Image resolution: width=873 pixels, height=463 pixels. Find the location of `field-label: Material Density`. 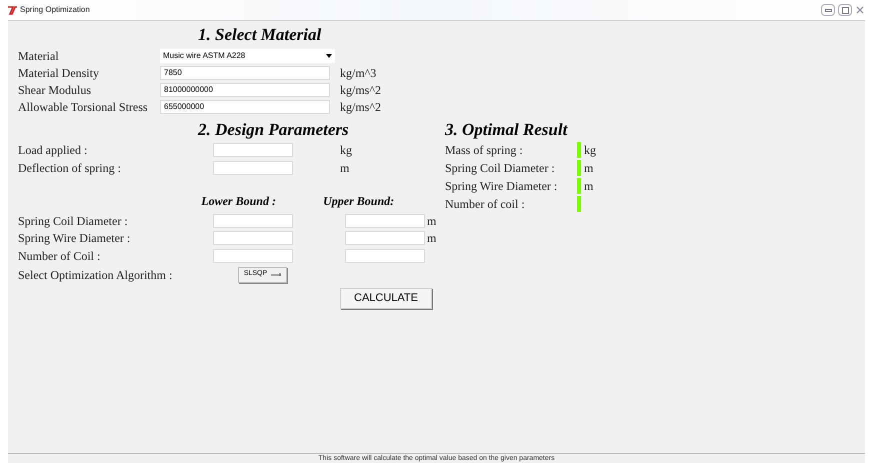

field-label: Material Density is located at coordinates (59, 73).